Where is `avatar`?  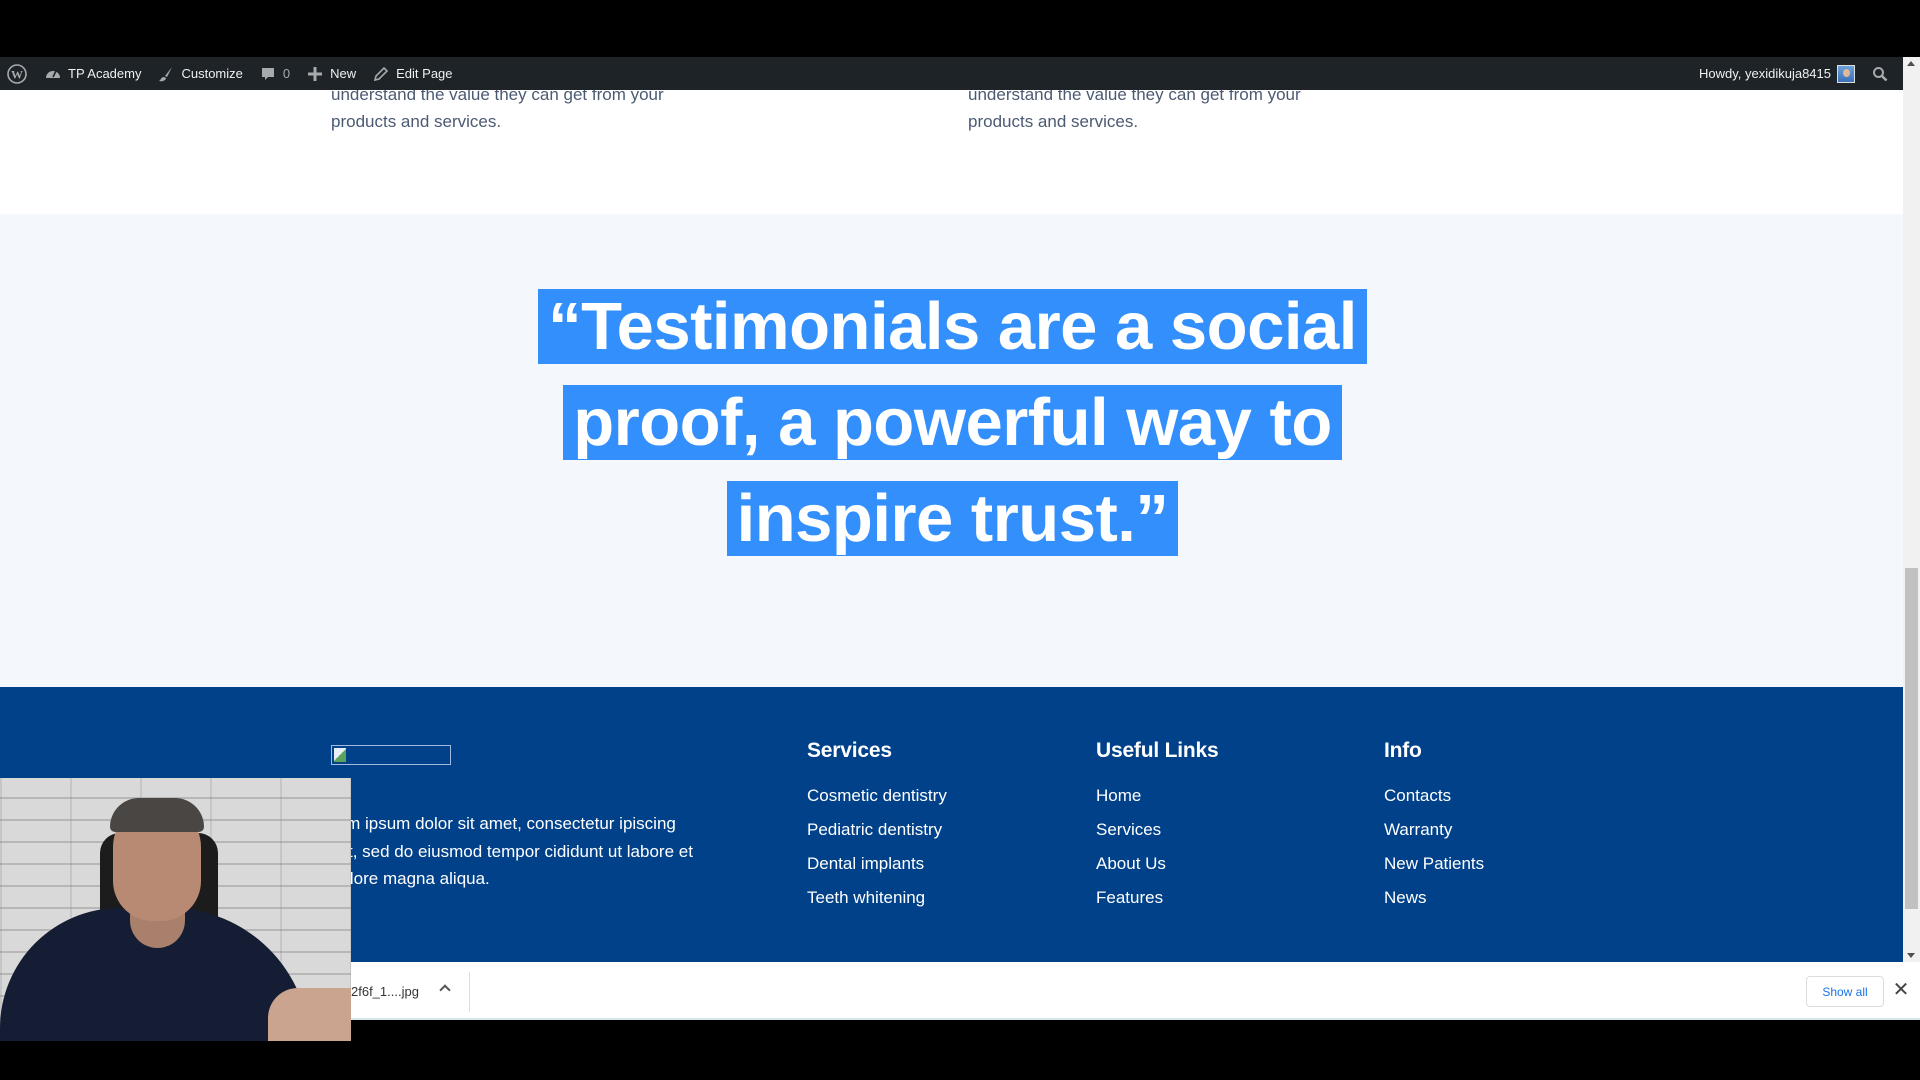
avatar is located at coordinates (1846, 73).